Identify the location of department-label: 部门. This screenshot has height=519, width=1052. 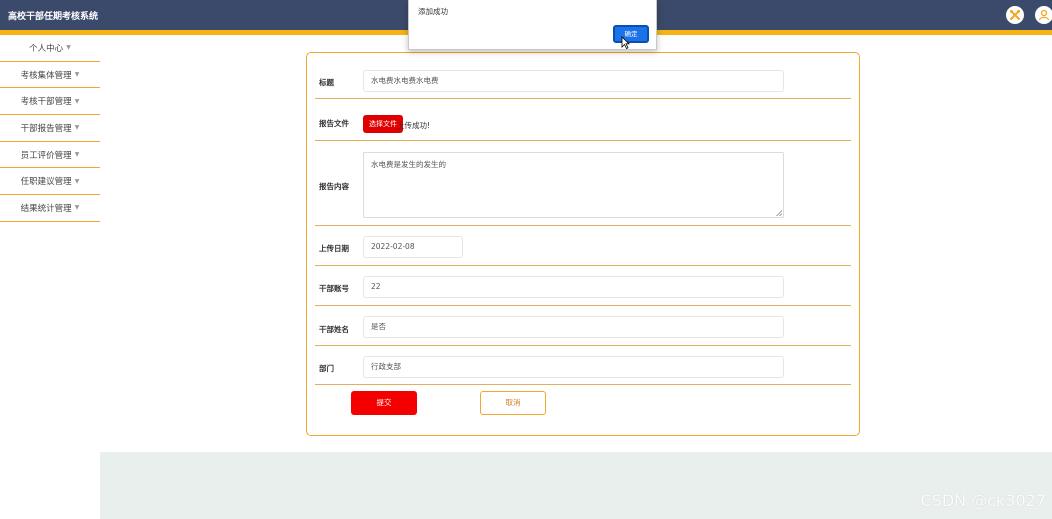
(326, 368).